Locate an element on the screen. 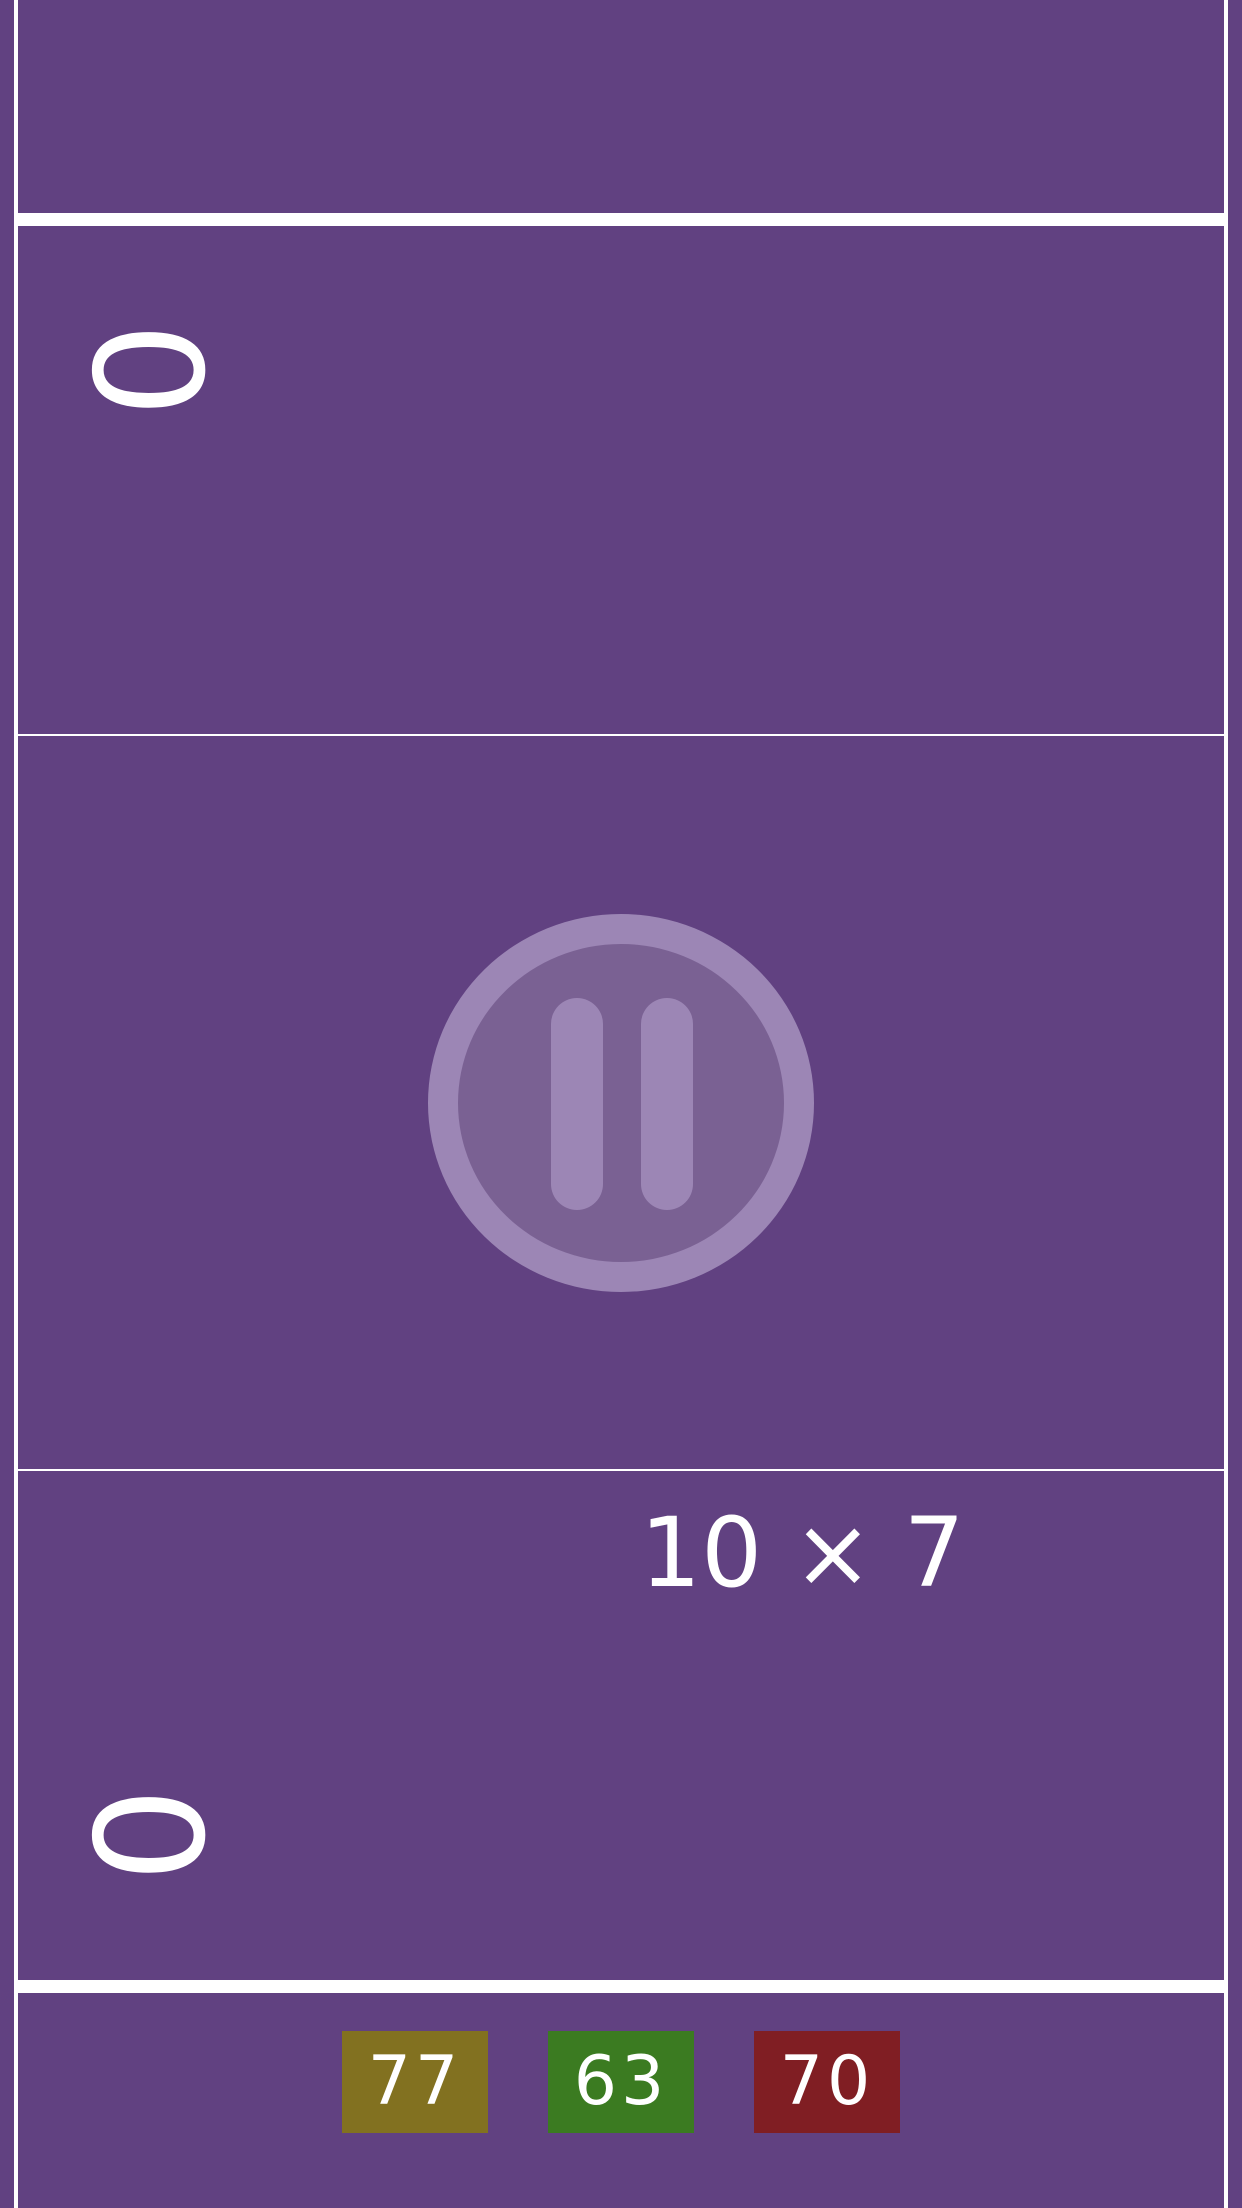  right-border-line is located at coordinates (1226, 1104).